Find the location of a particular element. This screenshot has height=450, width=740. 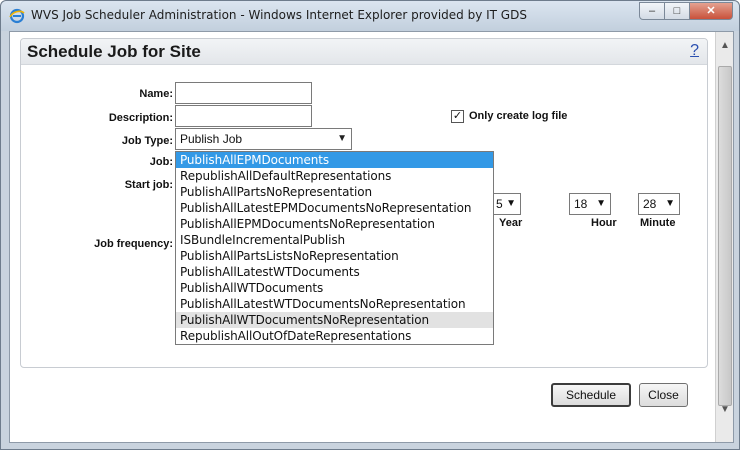

only-log-label: Only create log file is located at coordinates (518, 116).